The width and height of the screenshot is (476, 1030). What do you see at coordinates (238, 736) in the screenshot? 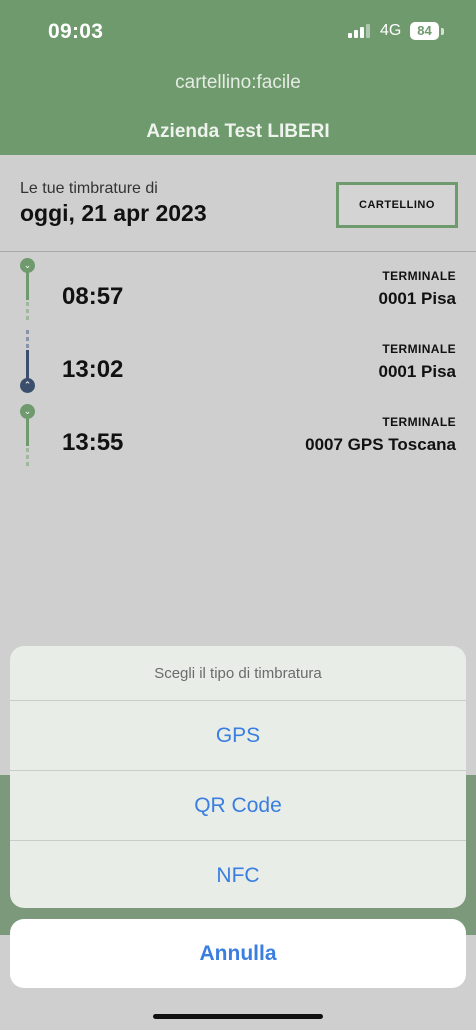
I see `option-gps-button: GPS` at bounding box center [238, 736].